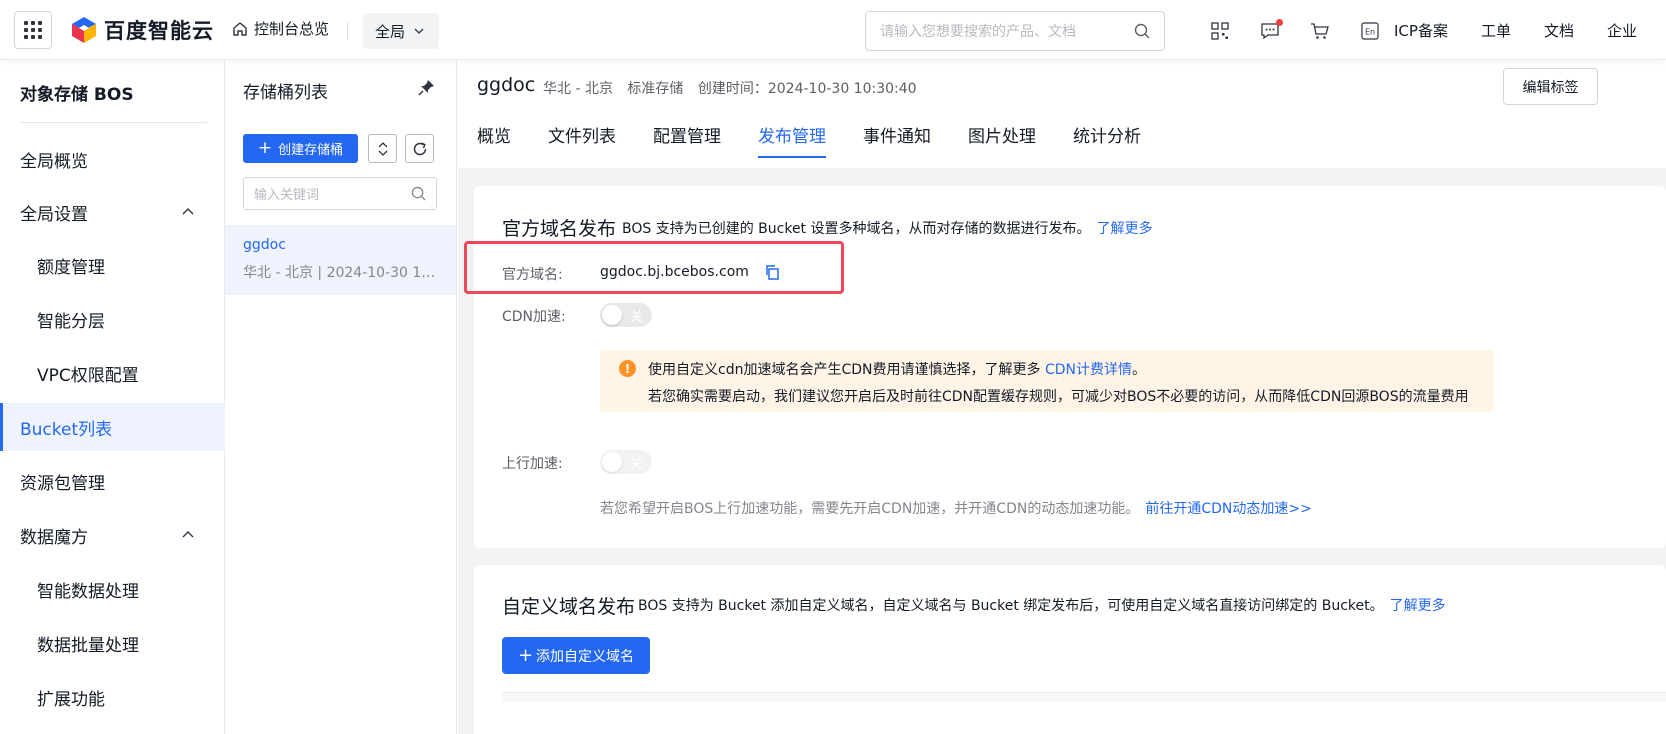 This screenshot has width=1666, height=734. What do you see at coordinates (292, 29) in the screenshot?
I see `console-home-label: 控制台总览` at bounding box center [292, 29].